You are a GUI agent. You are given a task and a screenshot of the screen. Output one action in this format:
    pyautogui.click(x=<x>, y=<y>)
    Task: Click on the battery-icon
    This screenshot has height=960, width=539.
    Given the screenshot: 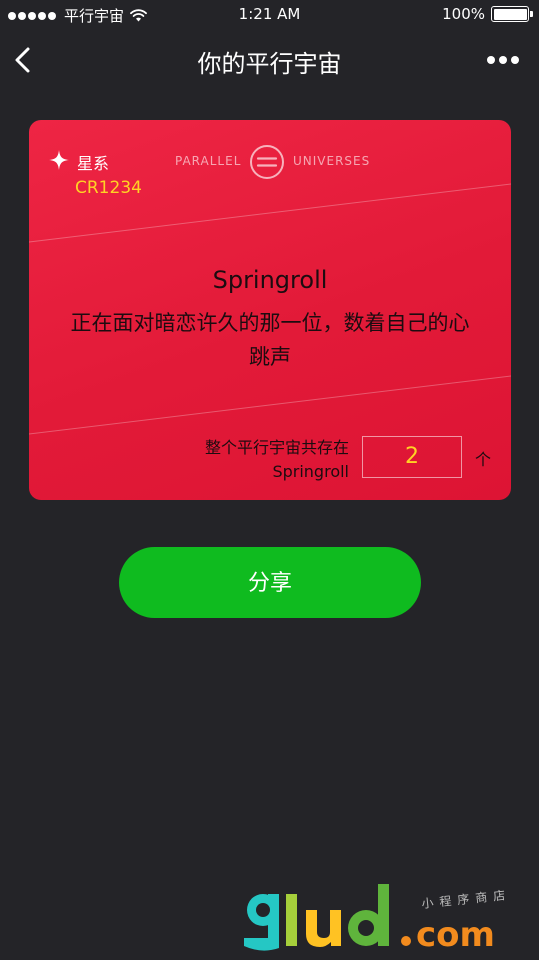 What is the action you would take?
    pyautogui.click(x=512, y=14)
    